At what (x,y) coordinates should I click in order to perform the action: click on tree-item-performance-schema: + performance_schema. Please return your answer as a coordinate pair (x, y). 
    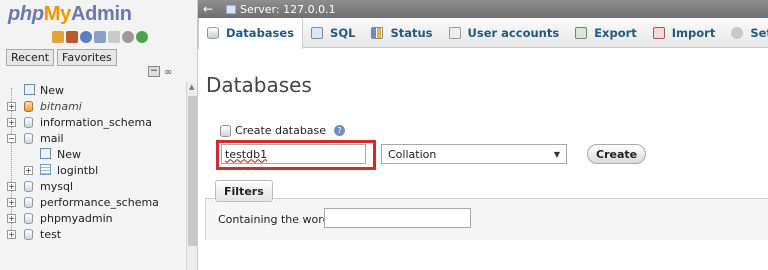
    Looking at the image, I should click on (93, 202).